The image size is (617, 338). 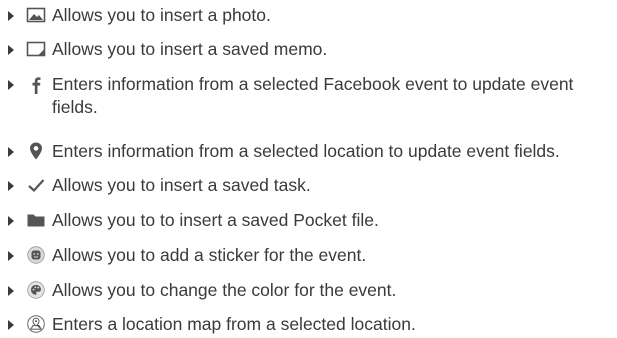 What do you see at coordinates (37, 85) in the screenshot?
I see `facebook-icon` at bounding box center [37, 85].